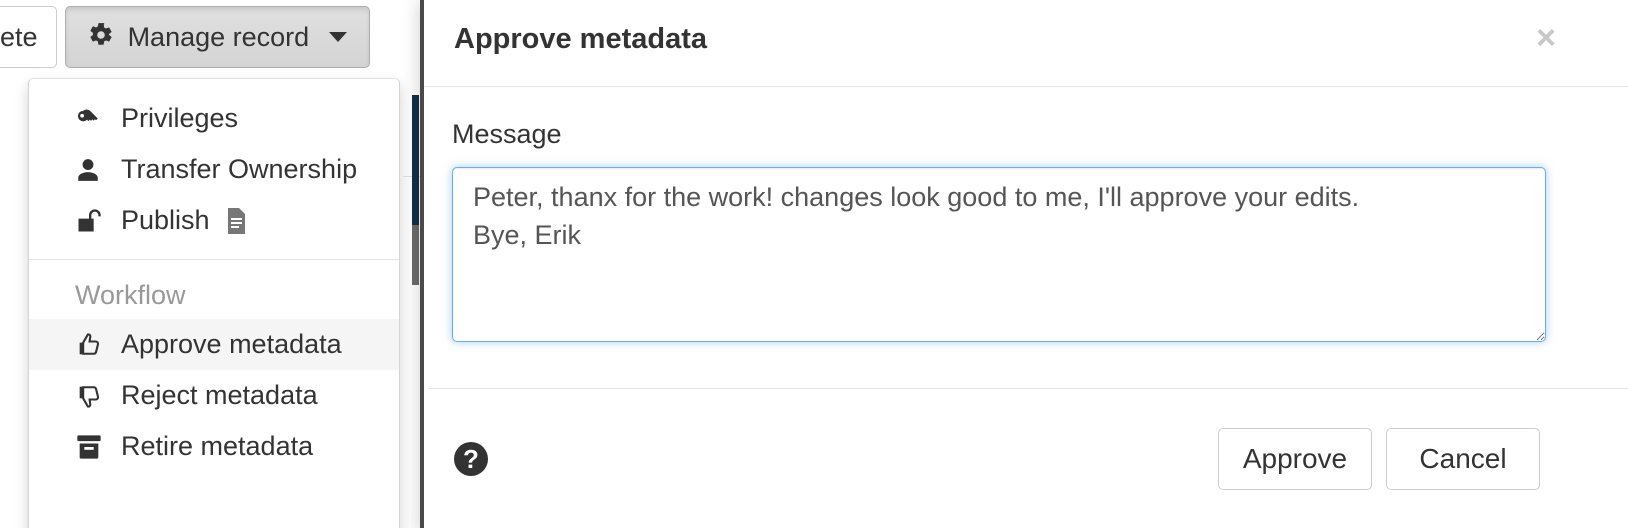 Image resolution: width=1628 pixels, height=528 pixels. What do you see at coordinates (1295, 458) in the screenshot?
I see `approve-button: Approve` at bounding box center [1295, 458].